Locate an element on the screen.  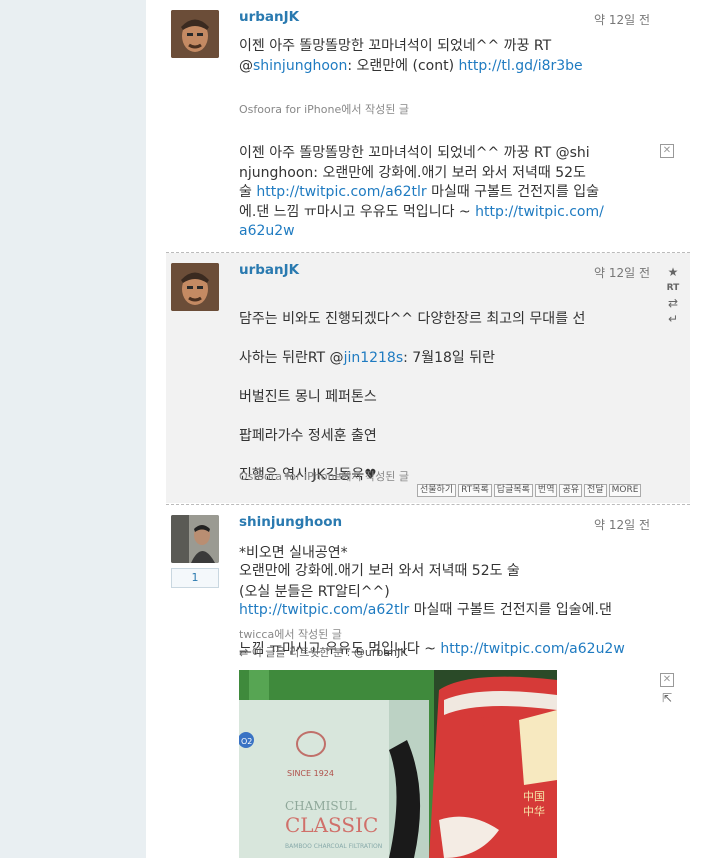
retweet-small-icon: ⇄ is located at coordinates (244, 652).